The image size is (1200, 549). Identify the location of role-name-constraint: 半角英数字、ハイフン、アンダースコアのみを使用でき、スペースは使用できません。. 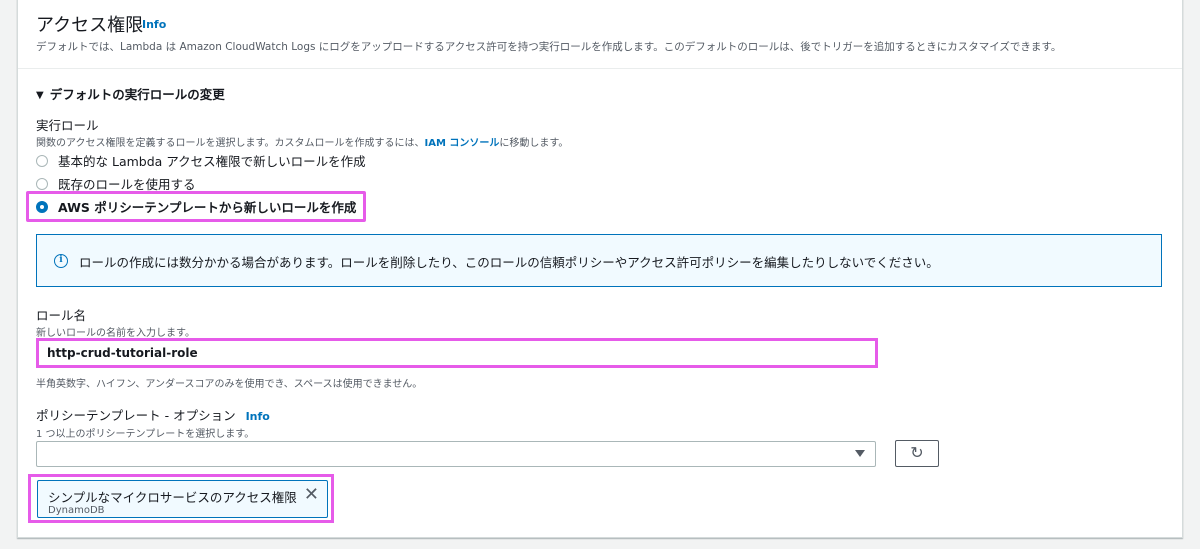
(229, 384).